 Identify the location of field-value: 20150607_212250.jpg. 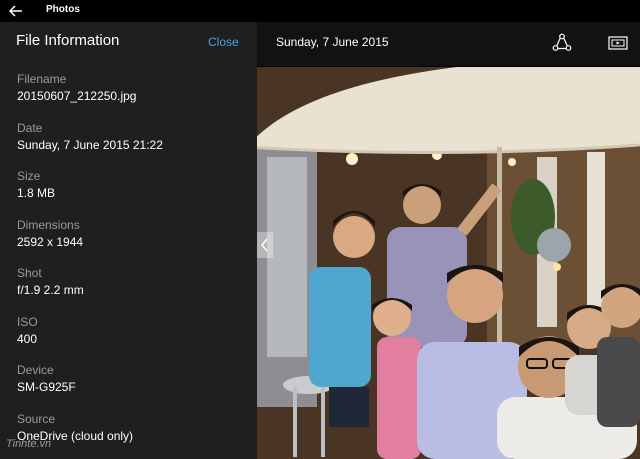
(77, 96).